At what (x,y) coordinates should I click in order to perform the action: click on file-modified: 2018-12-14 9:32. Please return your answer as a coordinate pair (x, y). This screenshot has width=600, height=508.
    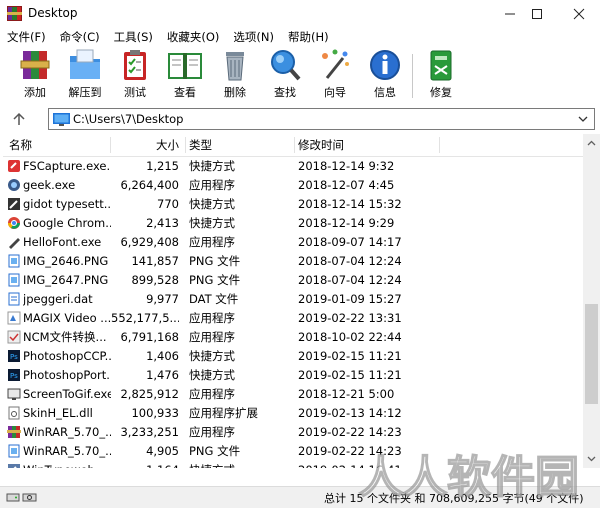
    Looking at the image, I should click on (346, 166).